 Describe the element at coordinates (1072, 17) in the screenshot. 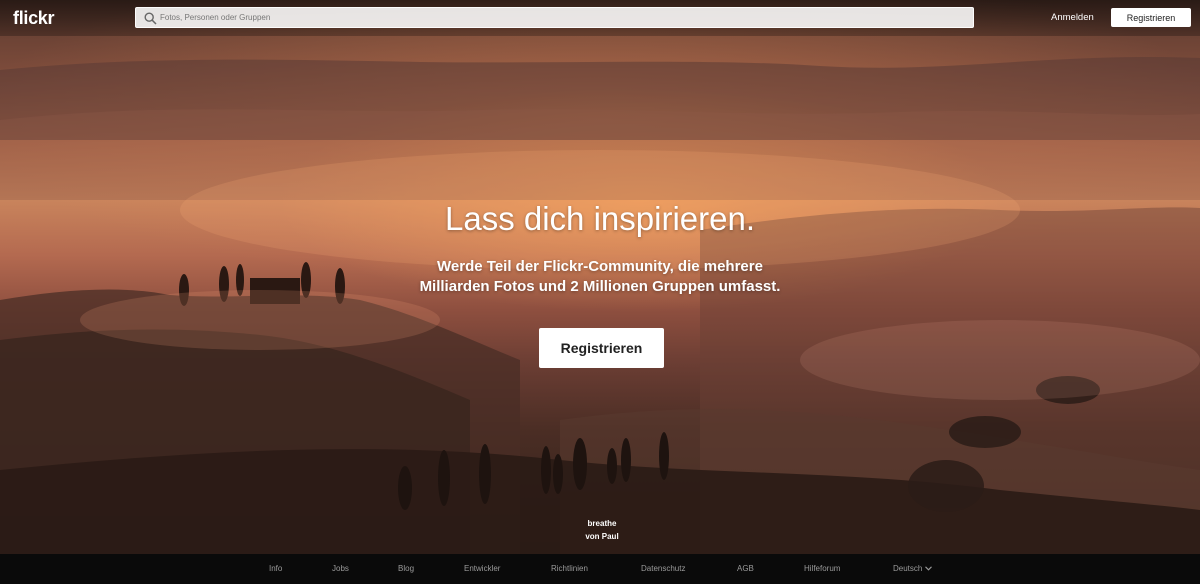

I see `login-link: Anmelden` at that location.